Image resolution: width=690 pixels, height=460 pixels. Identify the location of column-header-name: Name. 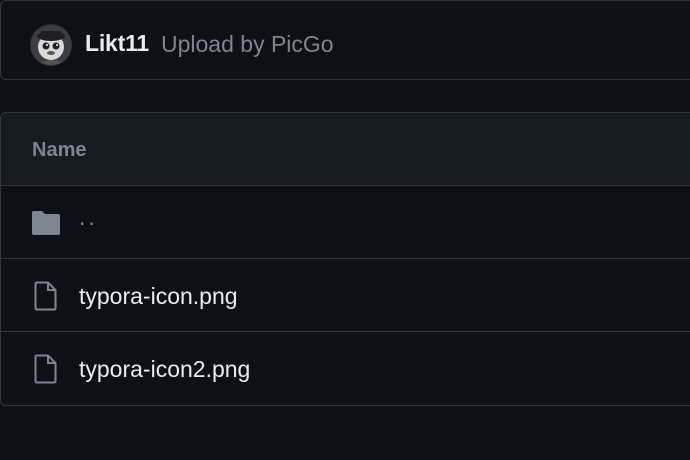
(59, 150).